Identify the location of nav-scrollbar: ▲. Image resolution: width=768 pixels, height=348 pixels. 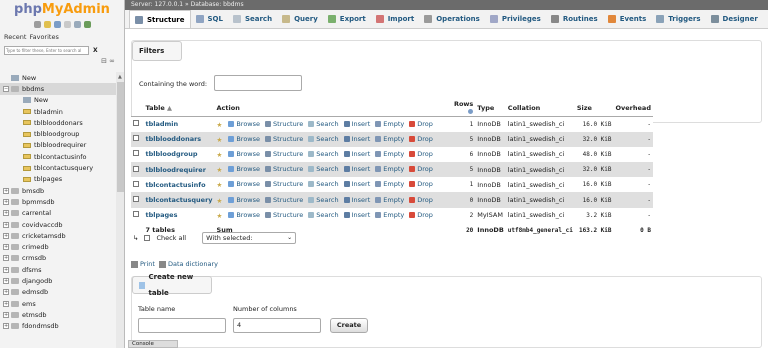
(120, 210).